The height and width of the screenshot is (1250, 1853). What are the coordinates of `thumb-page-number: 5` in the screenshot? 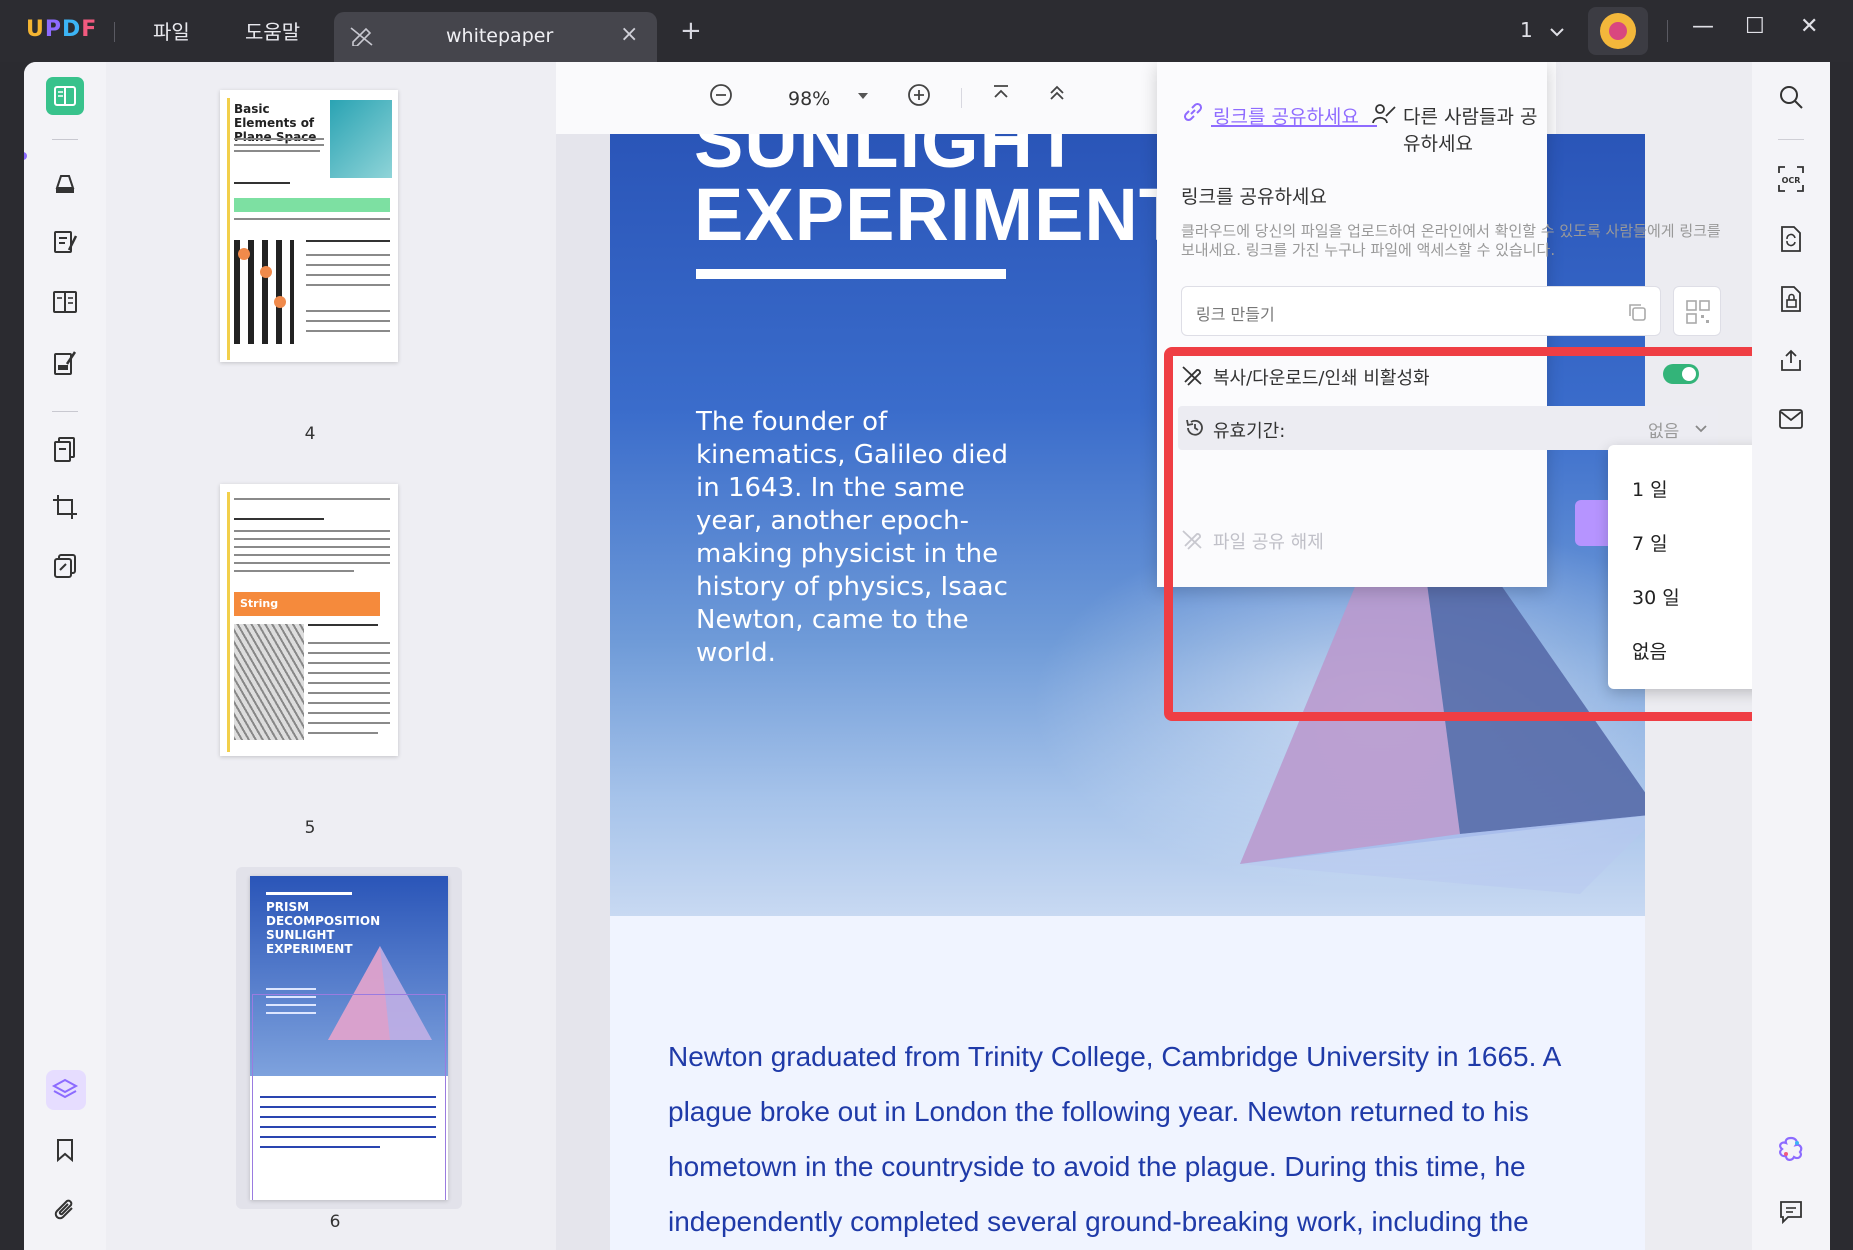 It's located at (310, 828).